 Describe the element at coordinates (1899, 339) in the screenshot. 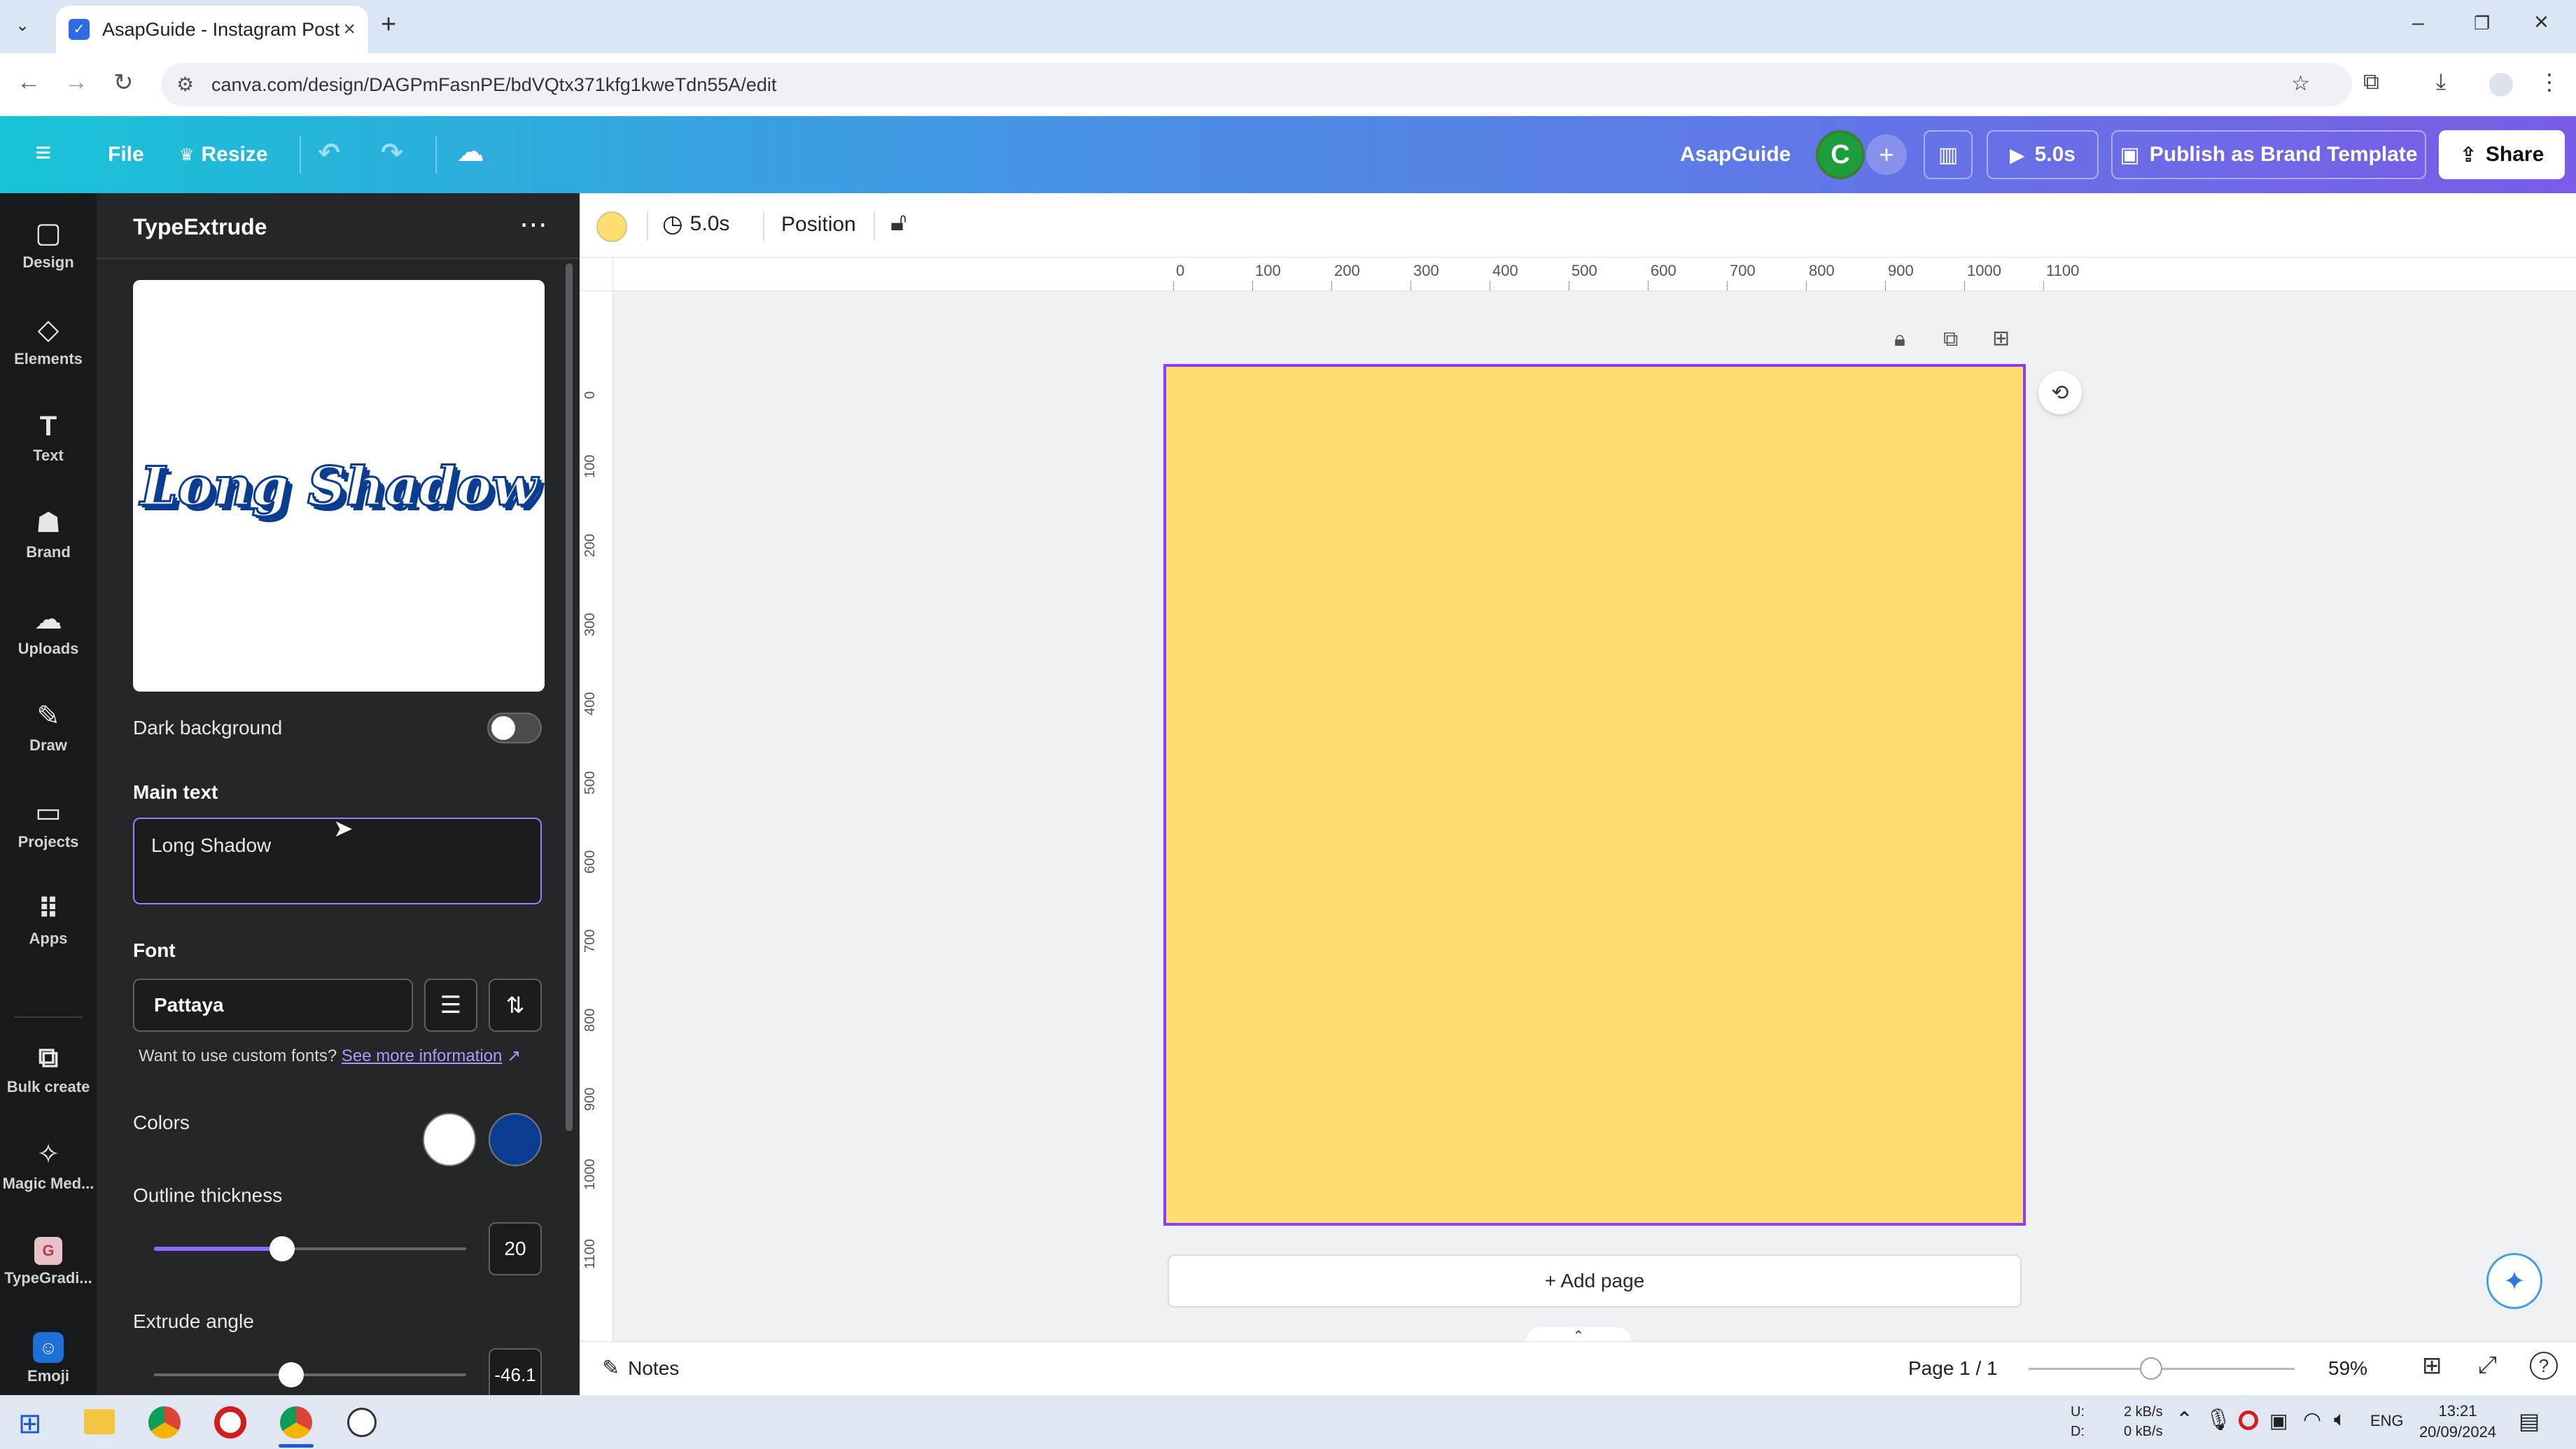

I see `page-lock-icon: 🔒︎` at that location.